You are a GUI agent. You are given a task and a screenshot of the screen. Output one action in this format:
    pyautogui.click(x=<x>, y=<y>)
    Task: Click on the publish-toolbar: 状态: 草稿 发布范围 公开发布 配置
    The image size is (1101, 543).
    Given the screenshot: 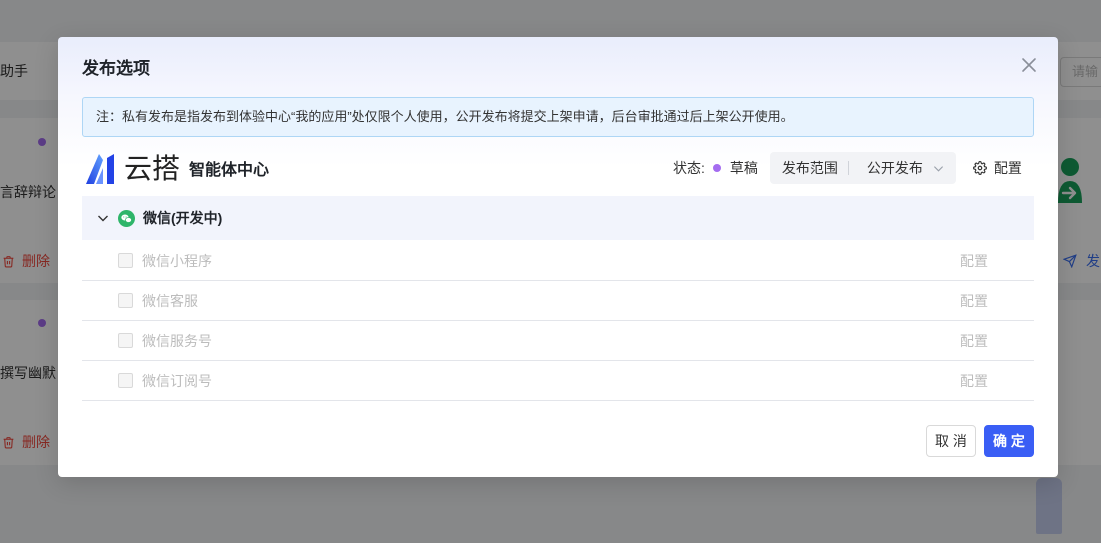 What is the action you would take?
    pyautogui.click(x=847, y=168)
    